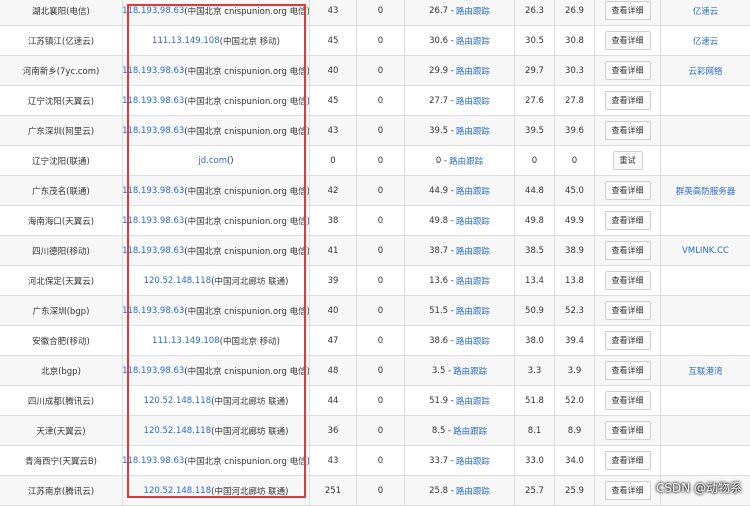 The width and height of the screenshot is (750, 506). What do you see at coordinates (535, 130) in the screenshot?
I see `min-cell: 39.5` at bounding box center [535, 130].